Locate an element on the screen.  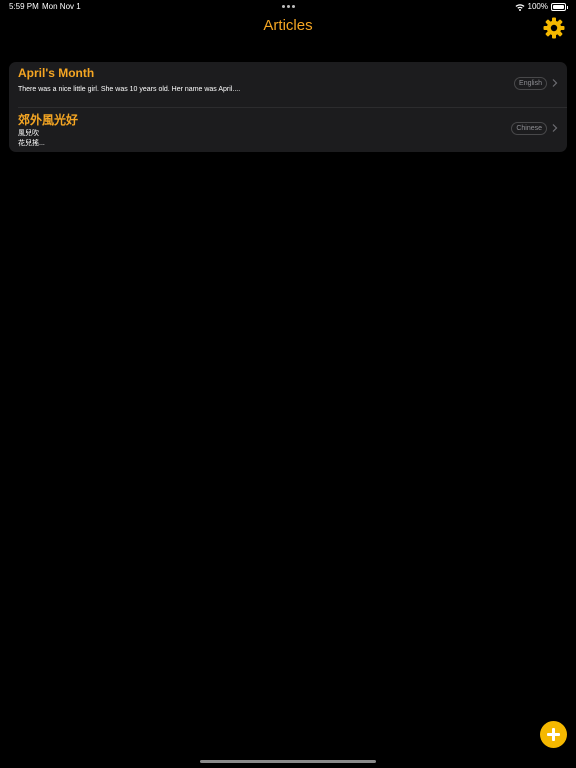
article-row-chinese: 郊外風光好 風兒吹 花兒搖... Chinese is located at coordinates (288, 129).